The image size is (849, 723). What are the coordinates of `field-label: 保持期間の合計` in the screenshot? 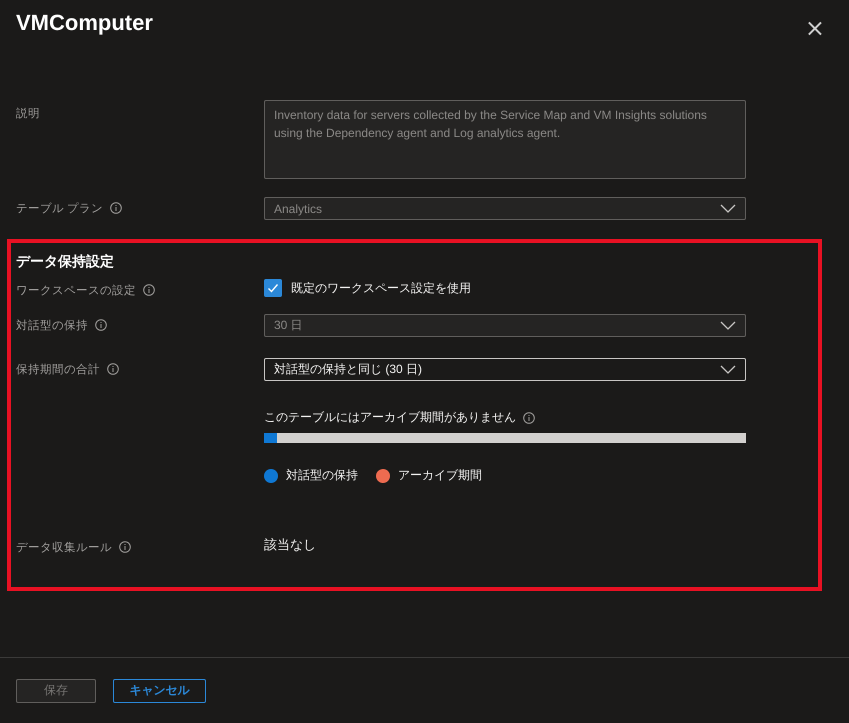 It's located at (58, 369).